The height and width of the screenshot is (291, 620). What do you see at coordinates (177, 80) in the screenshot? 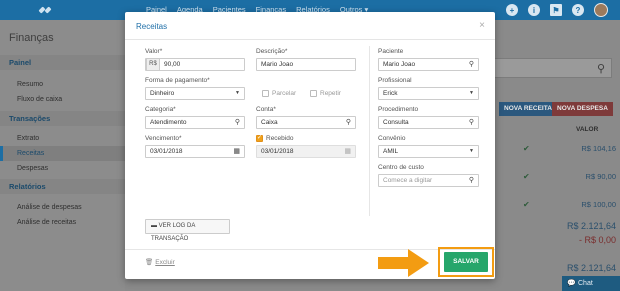
I see `forma-pagamento-label: Forma de pagamento*` at bounding box center [177, 80].